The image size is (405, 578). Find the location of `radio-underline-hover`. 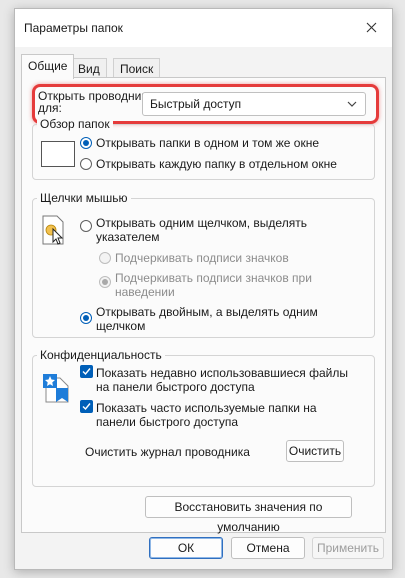

radio-underline-hover is located at coordinates (105, 282).